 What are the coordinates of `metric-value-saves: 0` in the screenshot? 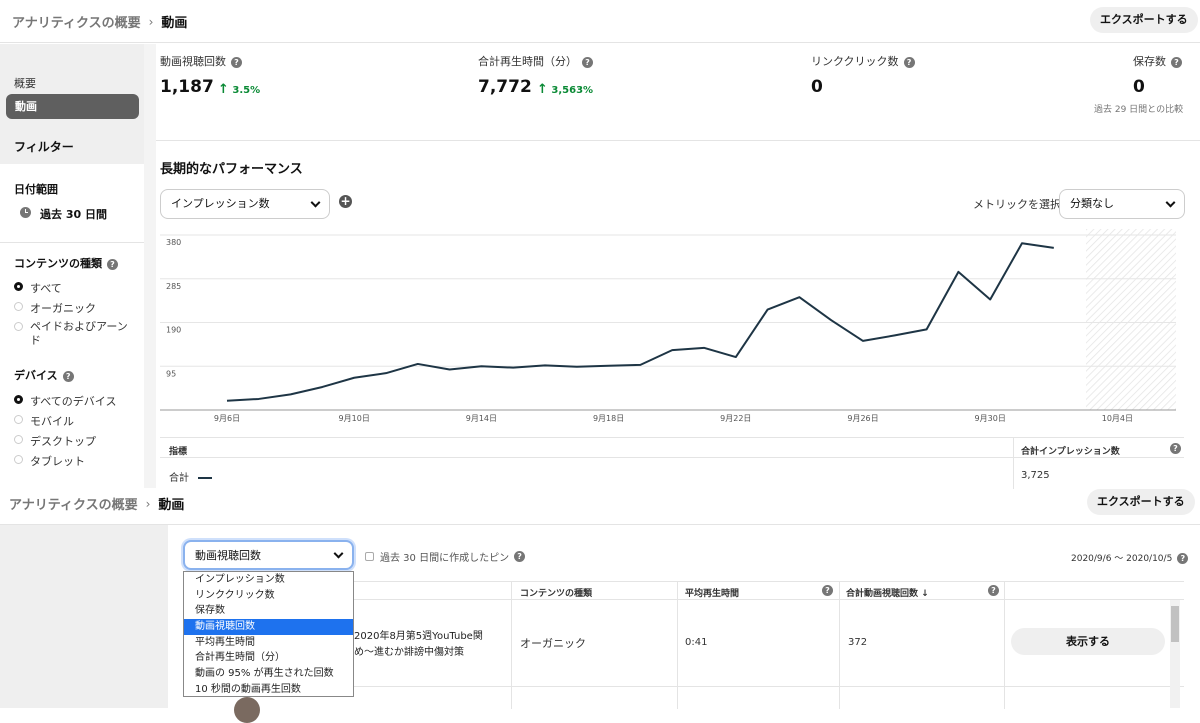 It's located at (1139, 87).